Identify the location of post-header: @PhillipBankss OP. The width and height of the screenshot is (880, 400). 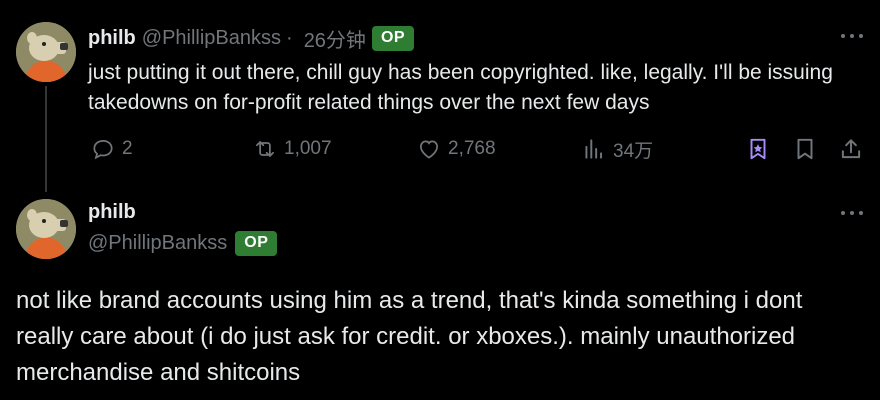
(183, 243).